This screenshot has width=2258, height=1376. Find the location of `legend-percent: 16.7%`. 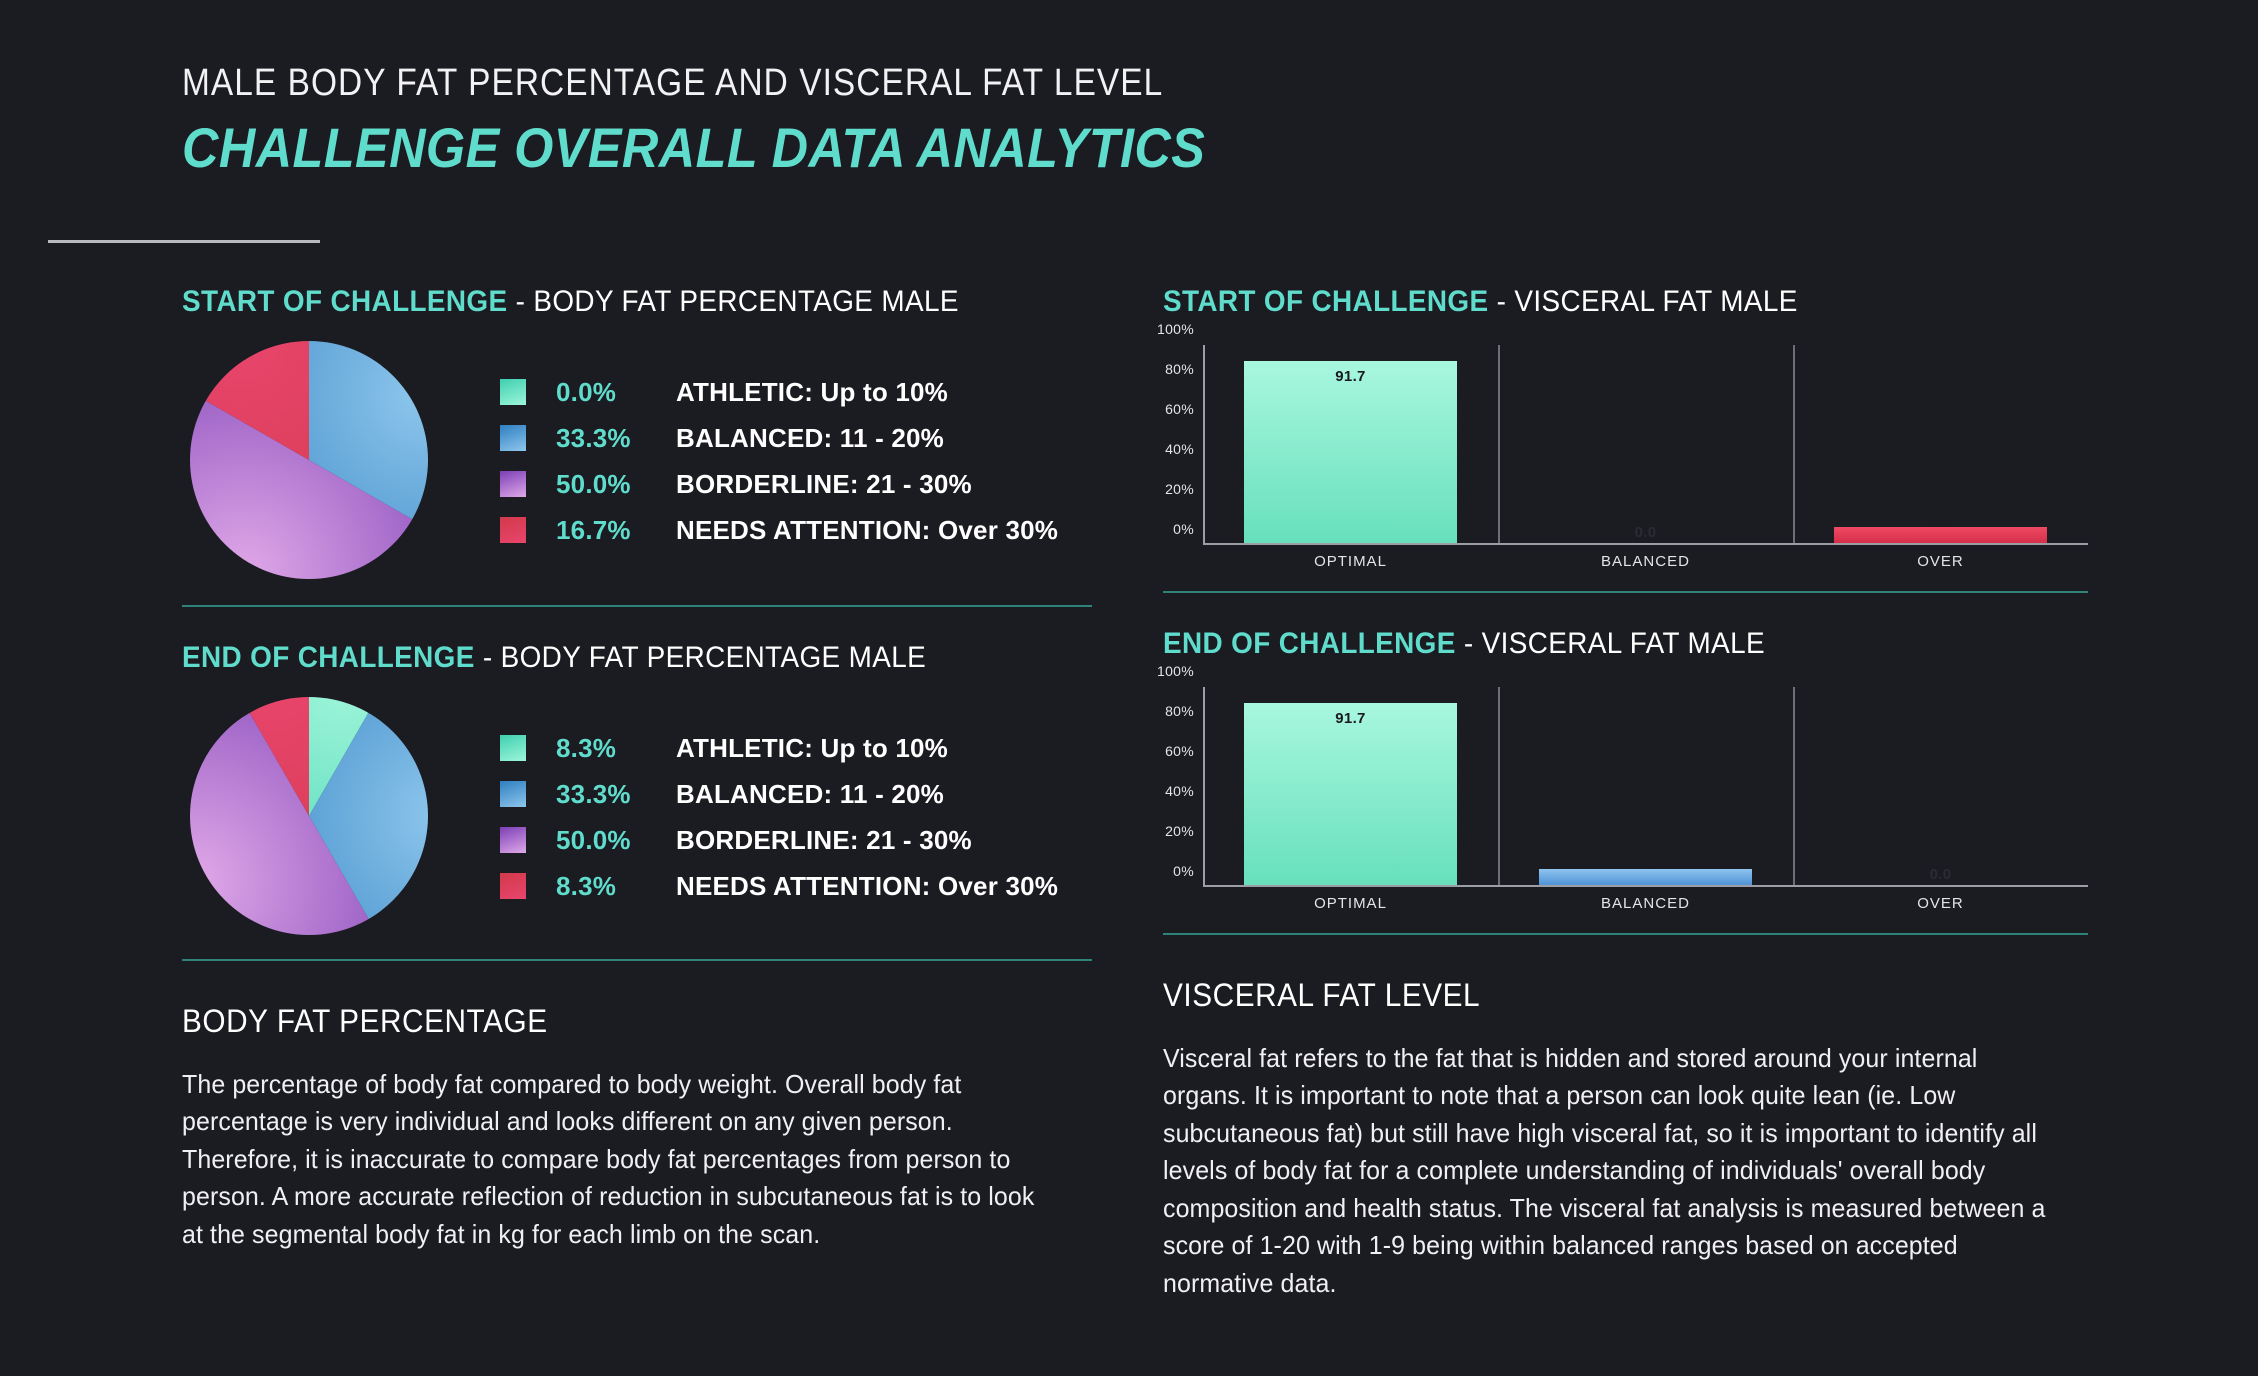

legend-percent: 16.7% is located at coordinates (593, 529).